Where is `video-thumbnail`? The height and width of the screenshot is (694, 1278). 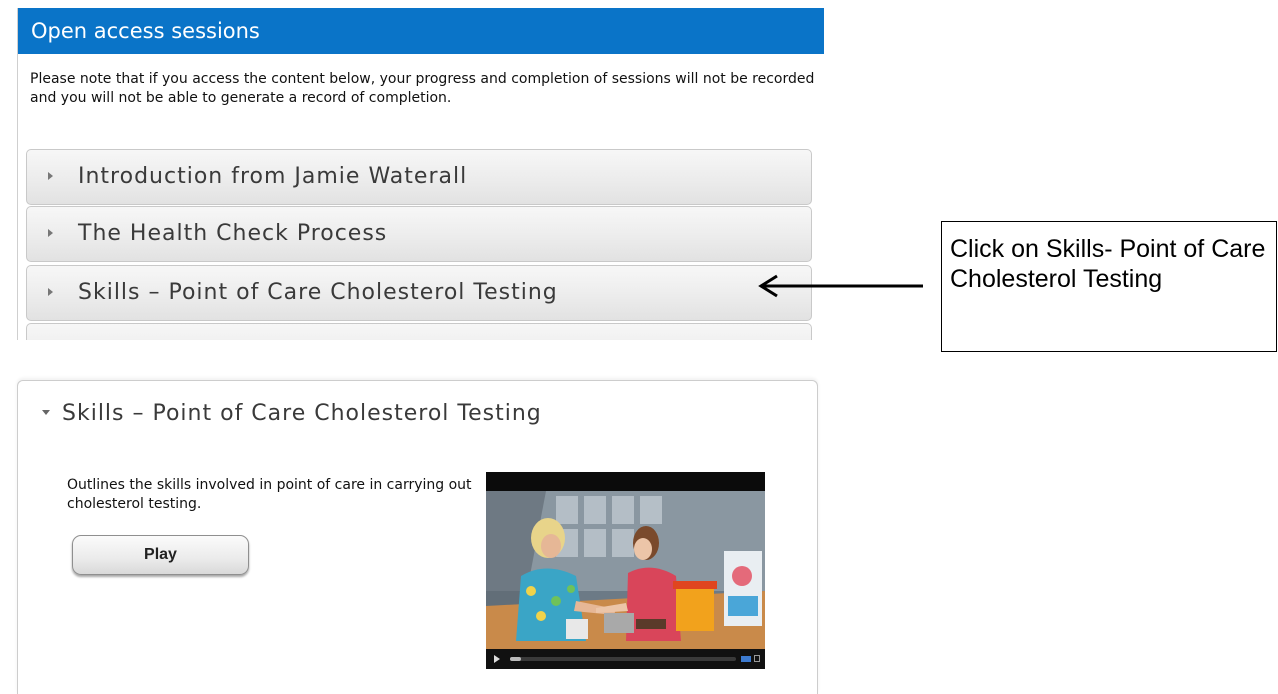
video-thumbnail is located at coordinates (625, 570).